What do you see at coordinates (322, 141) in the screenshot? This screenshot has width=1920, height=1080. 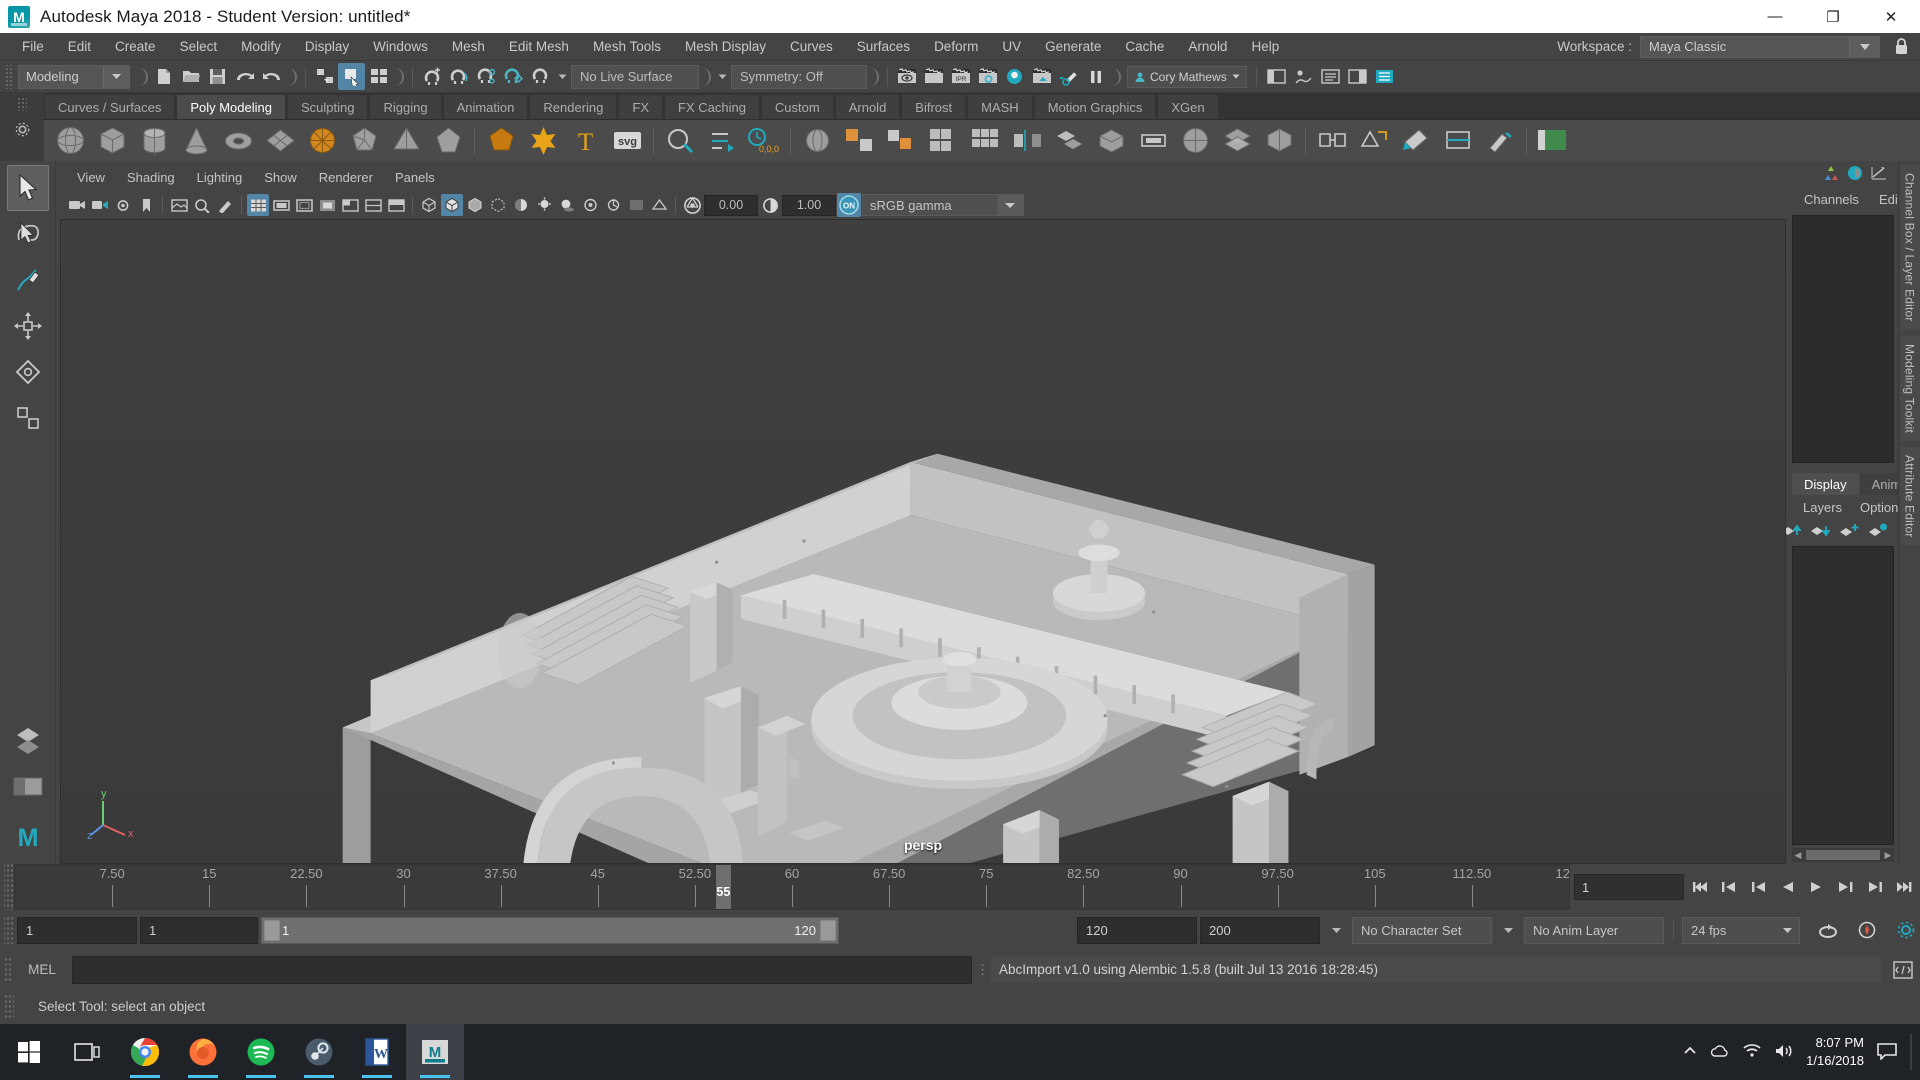 I see `poly-disc-icon` at bounding box center [322, 141].